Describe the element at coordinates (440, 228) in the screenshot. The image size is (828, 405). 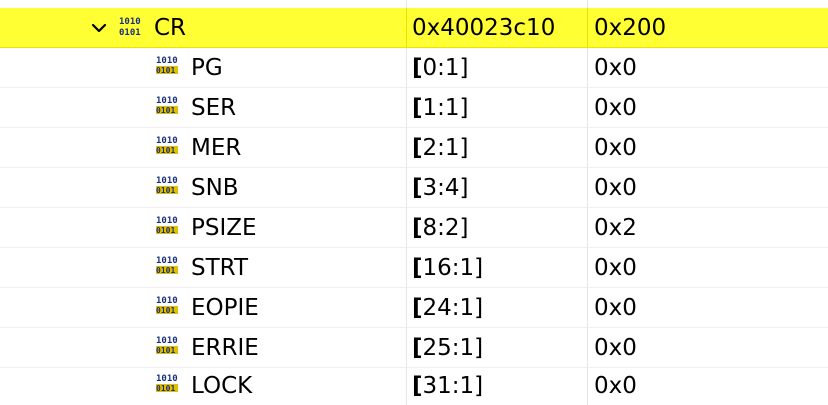
I see `field-bit-range: [8:2]` at that location.